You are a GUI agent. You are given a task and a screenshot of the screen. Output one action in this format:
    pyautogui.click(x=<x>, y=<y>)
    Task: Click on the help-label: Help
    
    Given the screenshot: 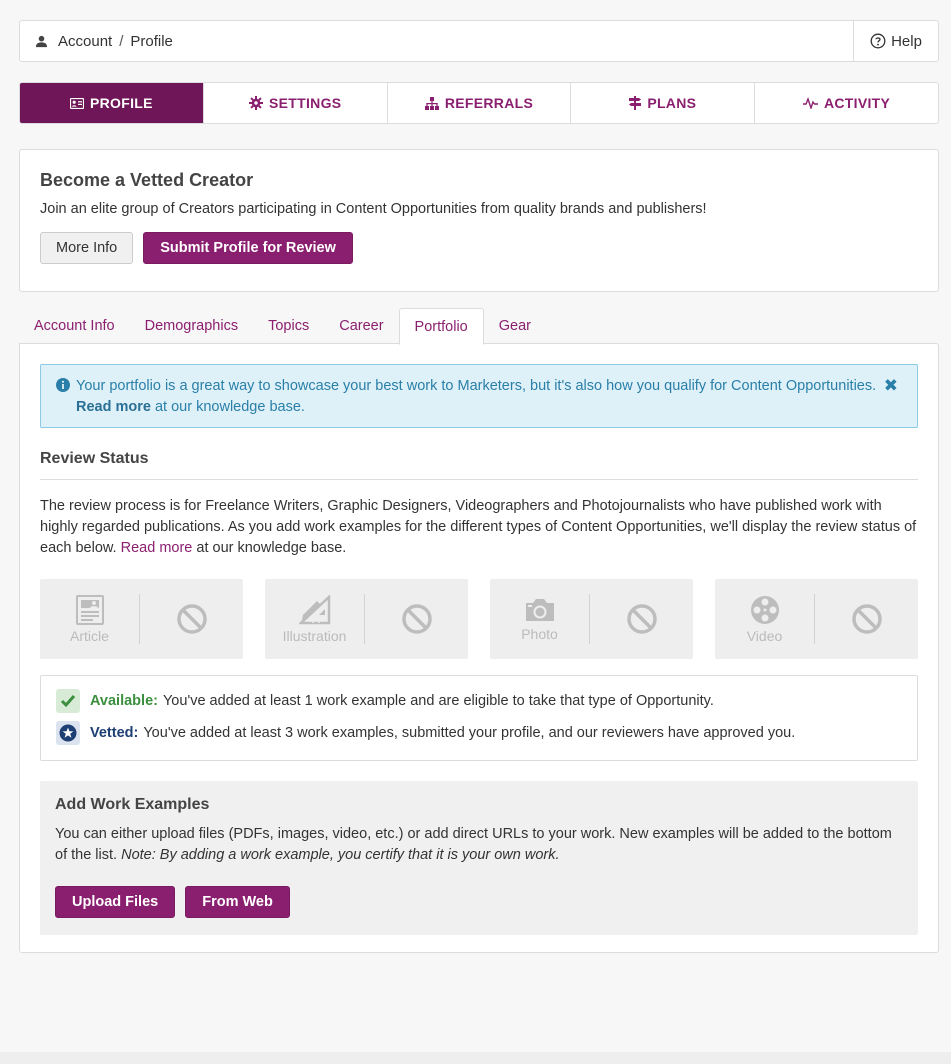 What is the action you would take?
    pyautogui.click(x=906, y=41)
    